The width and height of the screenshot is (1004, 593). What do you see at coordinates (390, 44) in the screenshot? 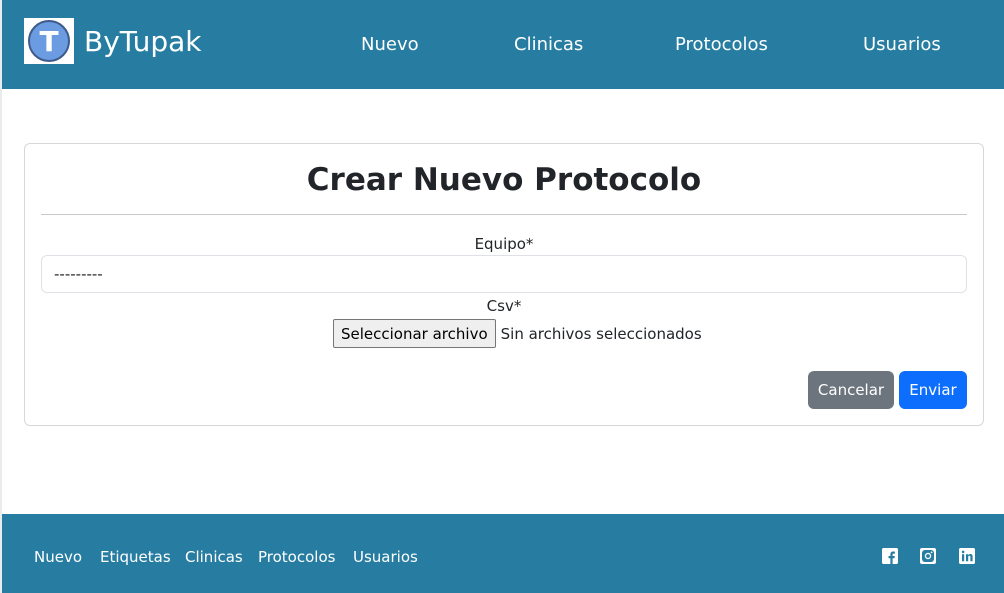
I see `nav-nuevo: Nuevo` at bounding box center [390, 44].